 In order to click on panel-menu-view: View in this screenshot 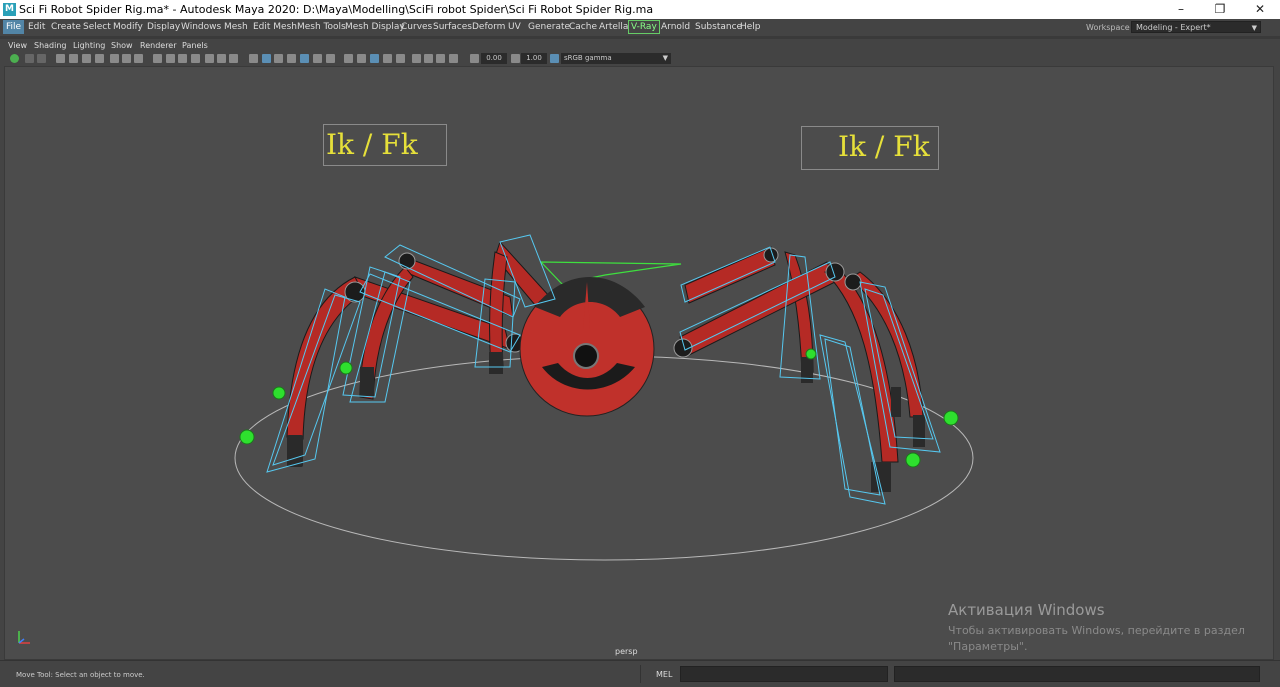, I will do `click(17, 45)`.